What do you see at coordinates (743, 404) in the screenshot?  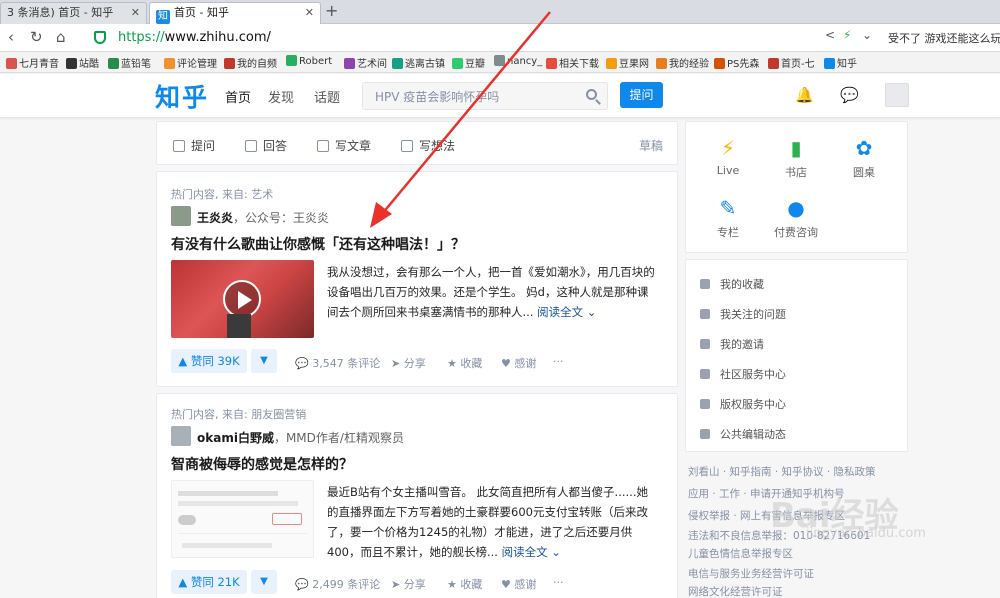 I see `sidebar-item-copyright-service: 版权服务中心` at bounding box center [743, 404].